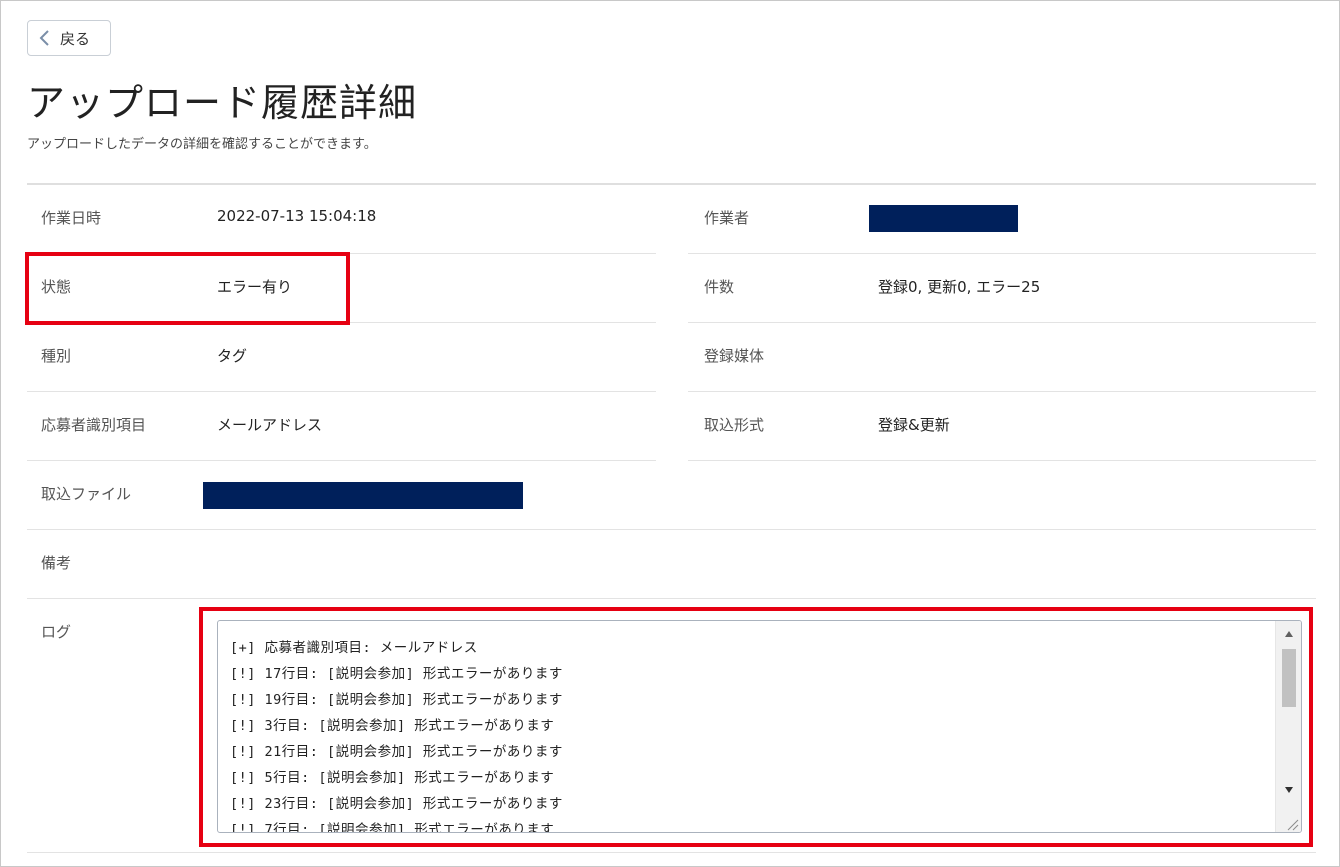 The width and height of the screenshot is (1340, 867). Describe the element at coordinates (297, 216) in the screenshot. I see `work-datetime-value: 2022-07-13 15:04:18` at that location.